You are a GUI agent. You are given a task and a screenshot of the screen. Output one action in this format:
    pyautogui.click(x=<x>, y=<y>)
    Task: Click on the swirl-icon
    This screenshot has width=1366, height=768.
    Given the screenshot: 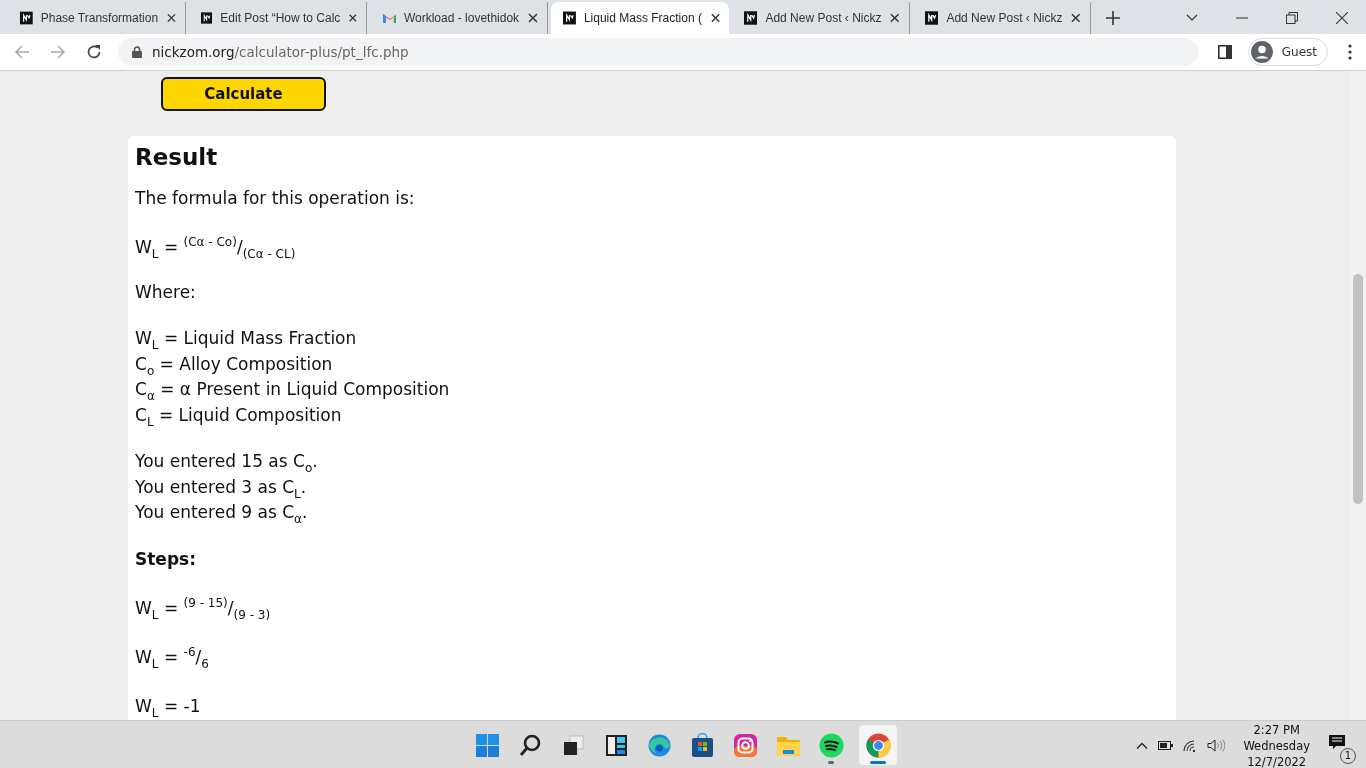 What is the action you would take?
    pyautogui.click(x=659, y=745)
    